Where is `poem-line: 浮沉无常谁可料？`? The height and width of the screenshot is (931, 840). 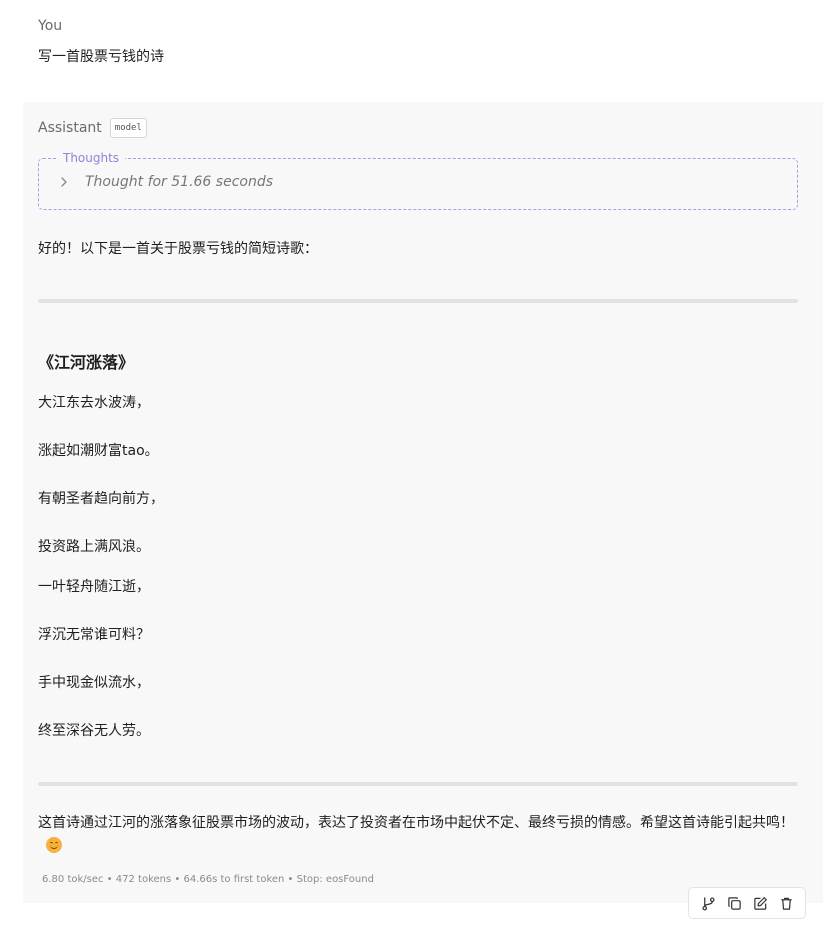 poem-line: 浮沉无常谁可料？ is located at coordinates (94, 635).